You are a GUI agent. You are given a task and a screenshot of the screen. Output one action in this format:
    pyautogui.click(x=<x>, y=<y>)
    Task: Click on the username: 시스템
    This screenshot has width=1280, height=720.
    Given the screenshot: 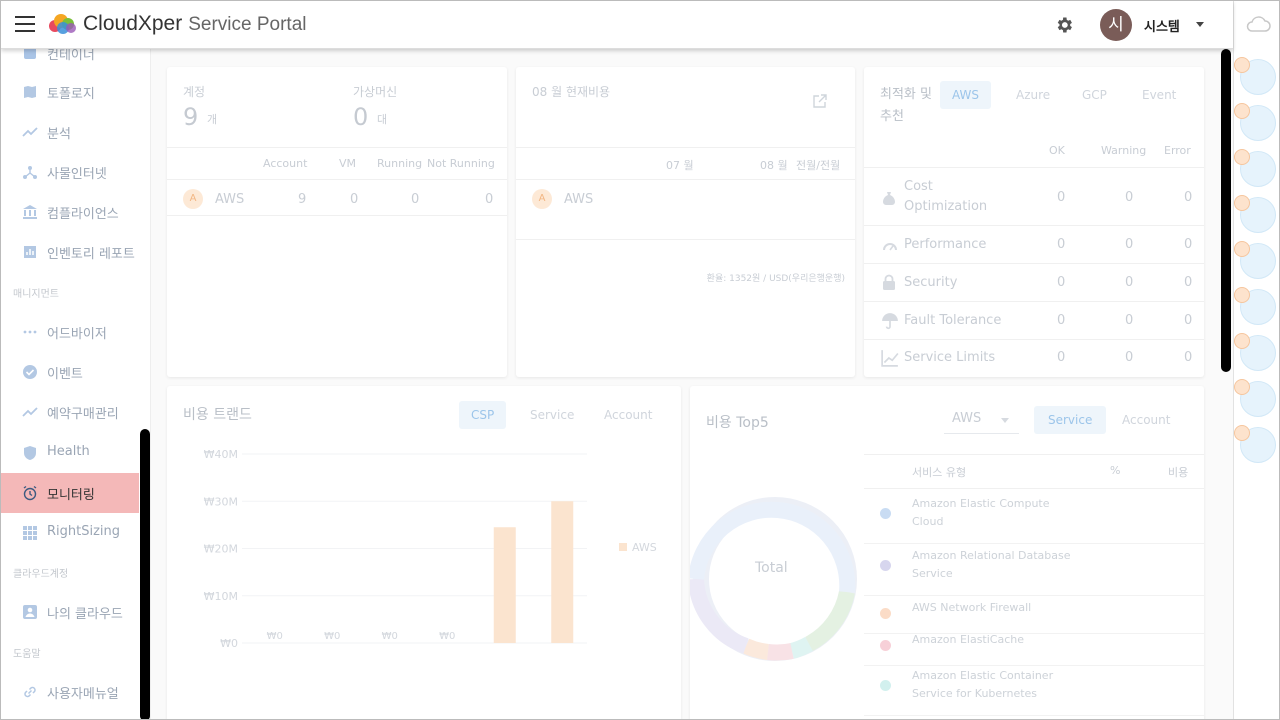 What is the action you would take?
    pyautogui.click(x=1162, y=25)
    